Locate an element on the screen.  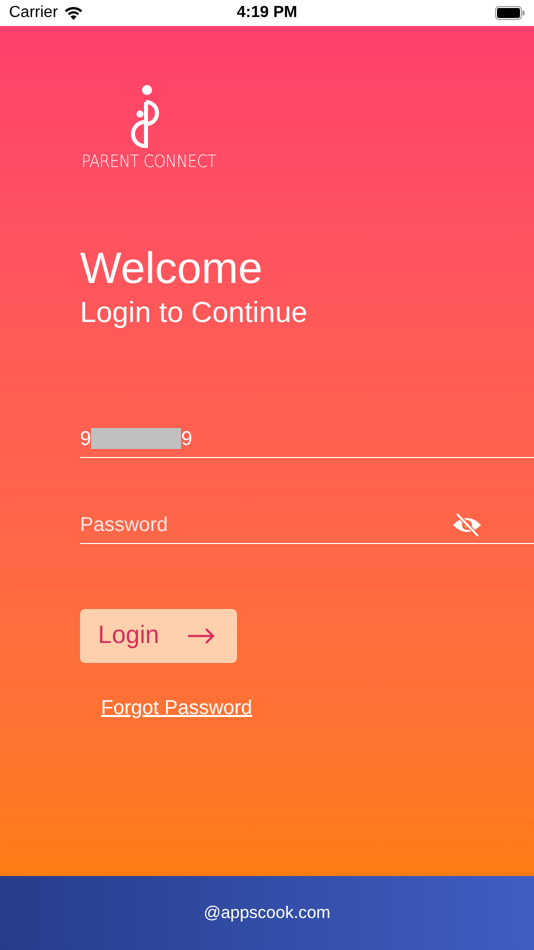
phone-field: 9 9 is located at coordinates (307, 439).